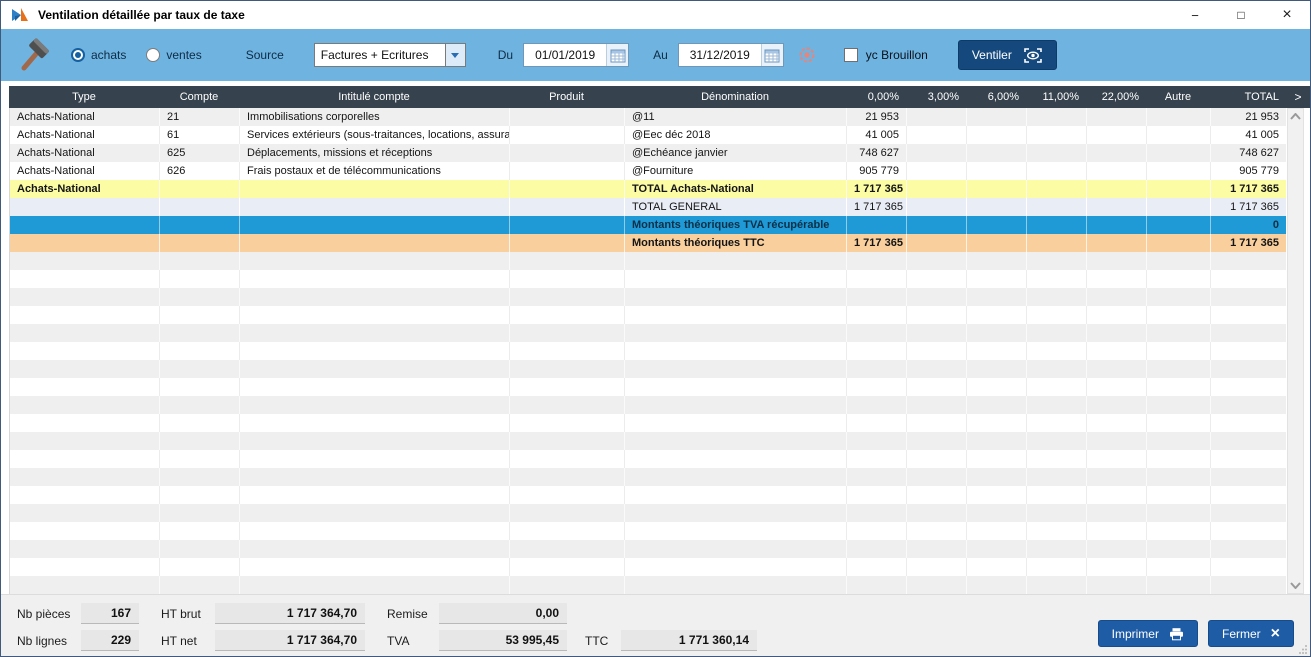 This screenshot has height=657, width=1311. I want to click on col-header-3pct: 3,00%, so click(936, 97).